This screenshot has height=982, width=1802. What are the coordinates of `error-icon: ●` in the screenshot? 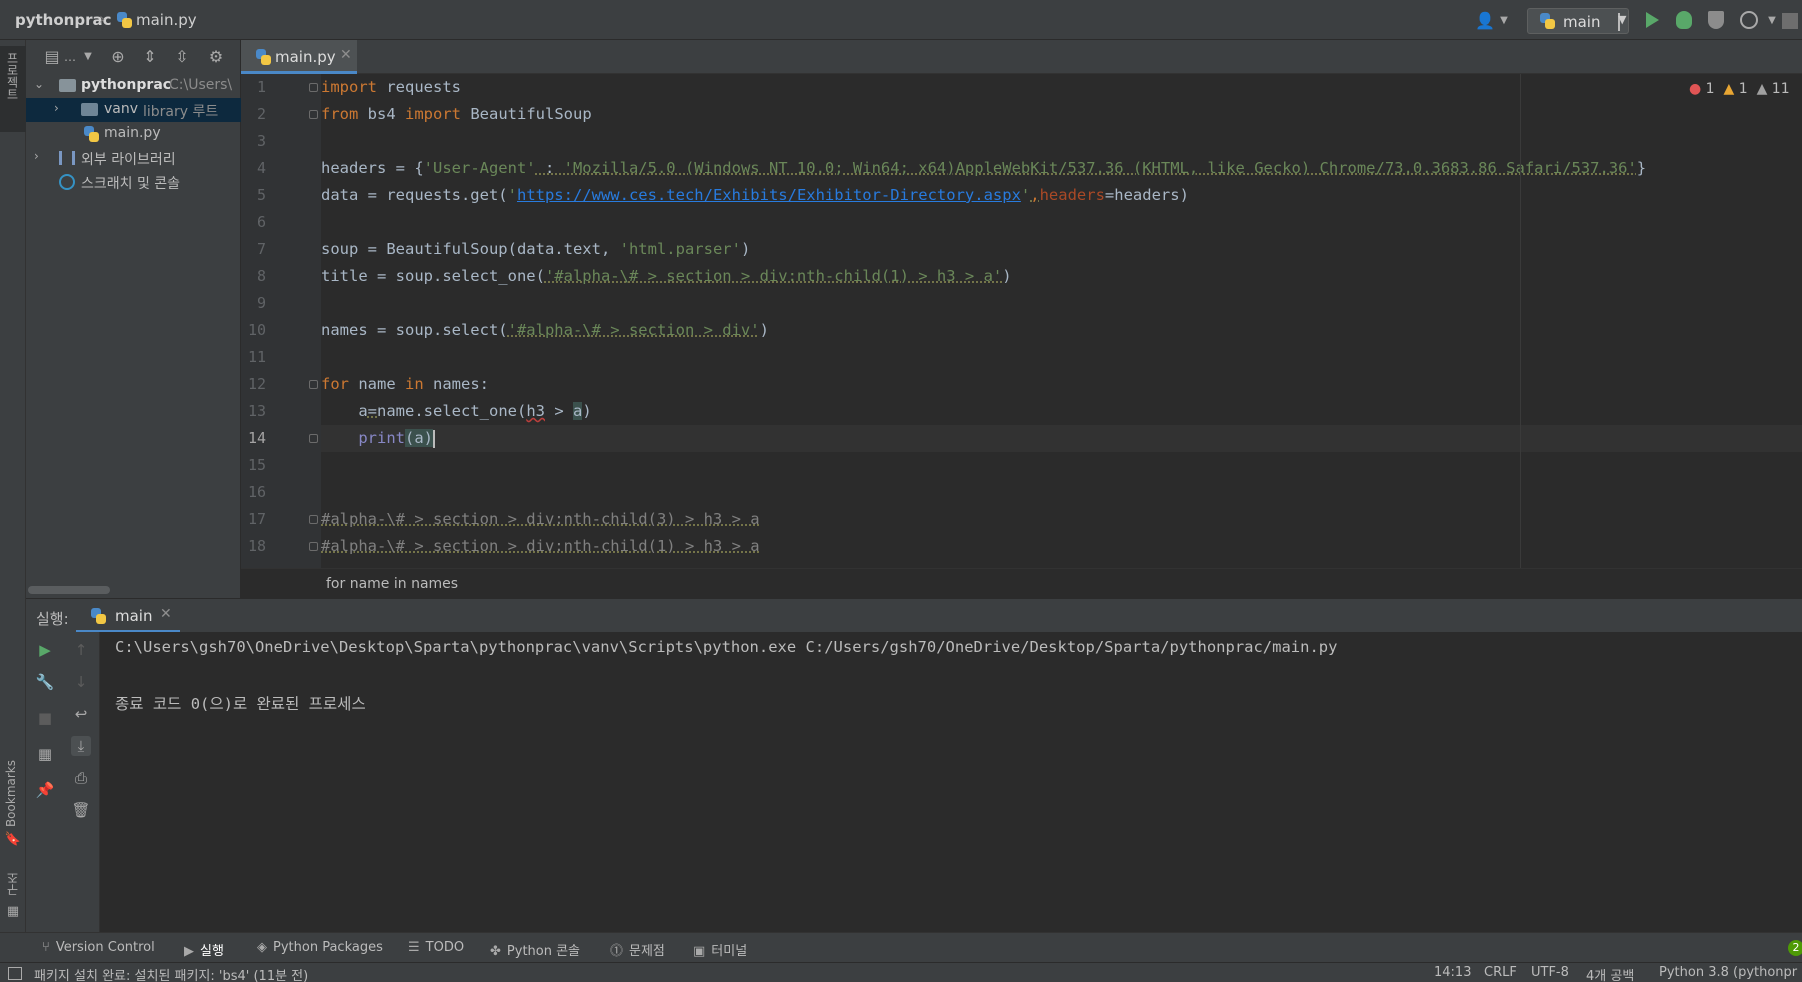 It's located at (1695, 89).